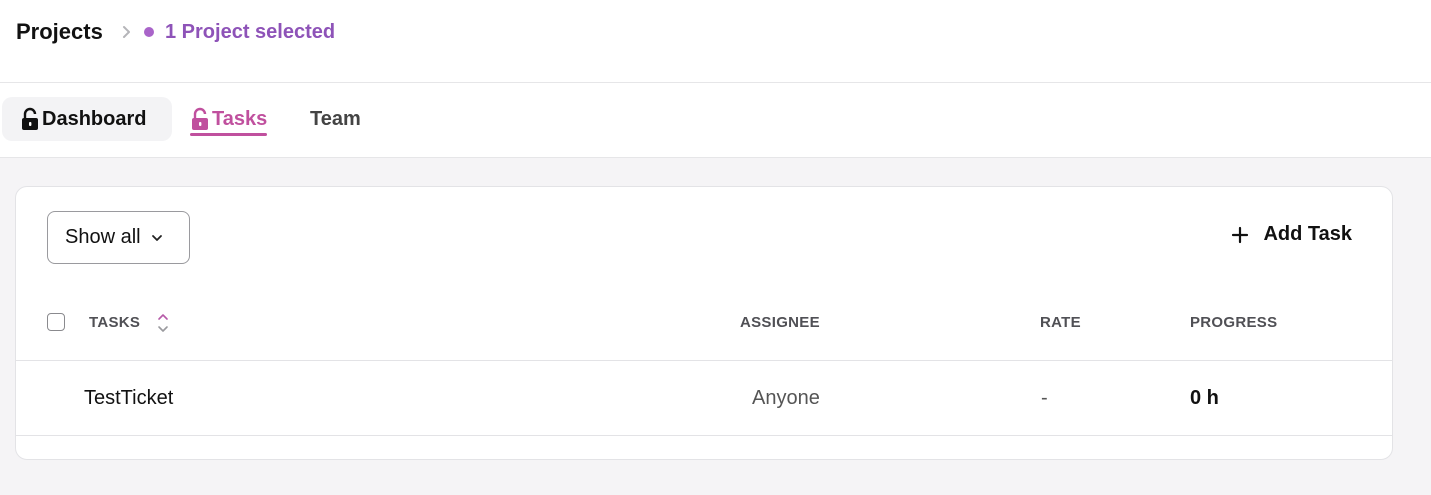  Describe the element at coordinates (94, 118) in the screenshot. I see `tab-dashboard-label: Dashboard` at that location.